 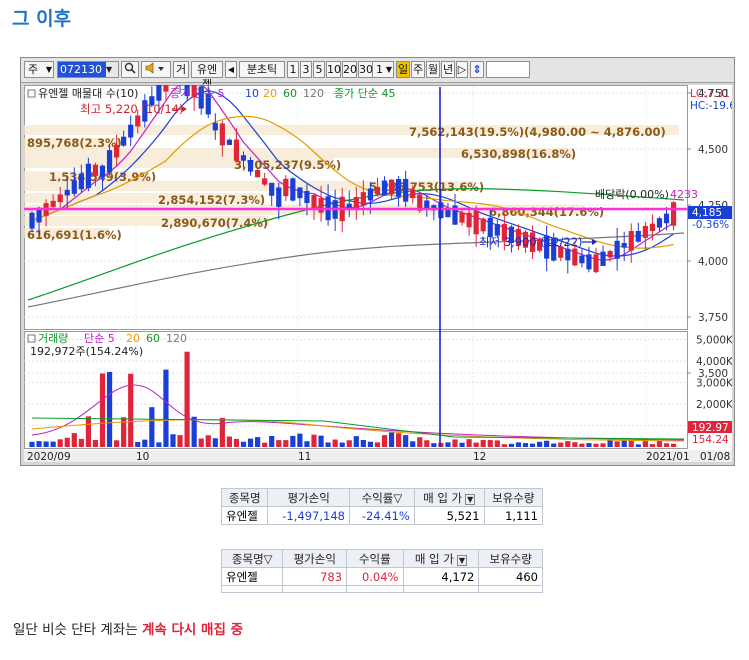 What do you see at coordinates (448, 69) in the screenshot?
I see `year-button: 년` at bounding box center [448, 69].